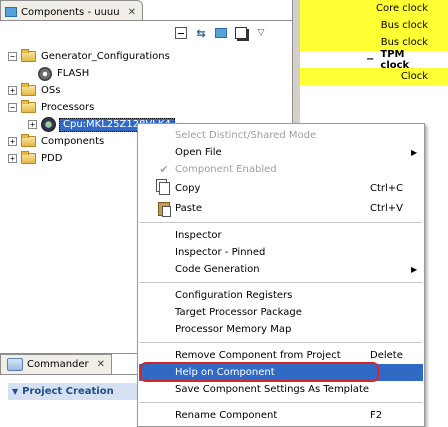 The width and height of the screenshot is (448, 427). I want to click on menu-item-label: Processor Memory Map, so click(233, 329).